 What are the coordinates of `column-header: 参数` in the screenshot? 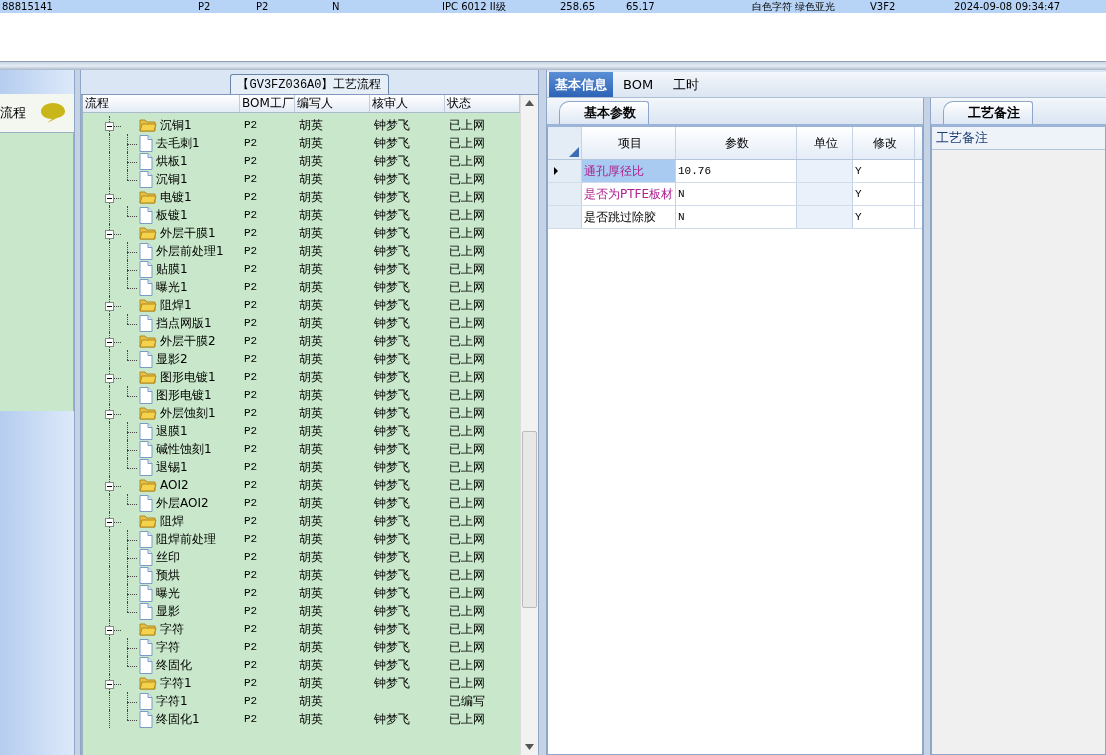 It's located at (736, 143).